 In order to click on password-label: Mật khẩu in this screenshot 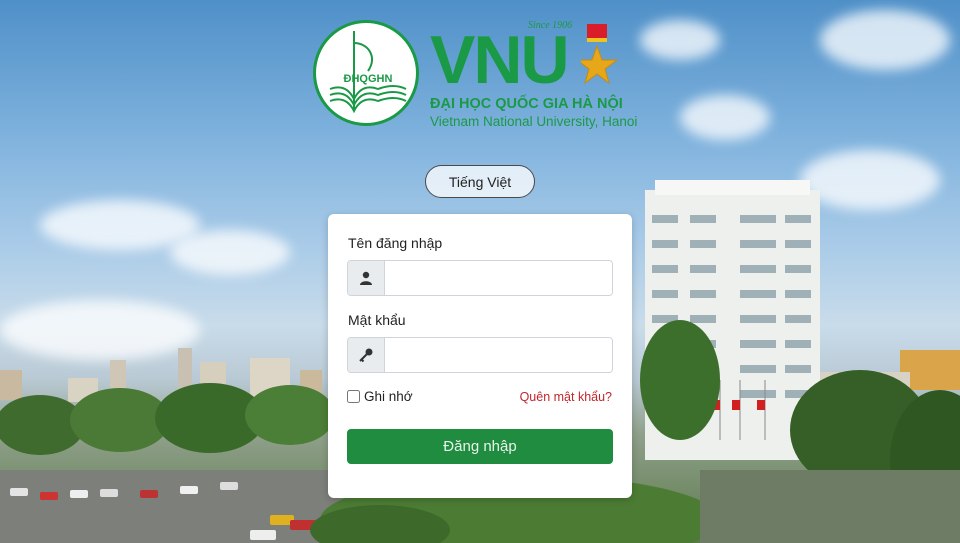, I will do `click(377, 320)`.